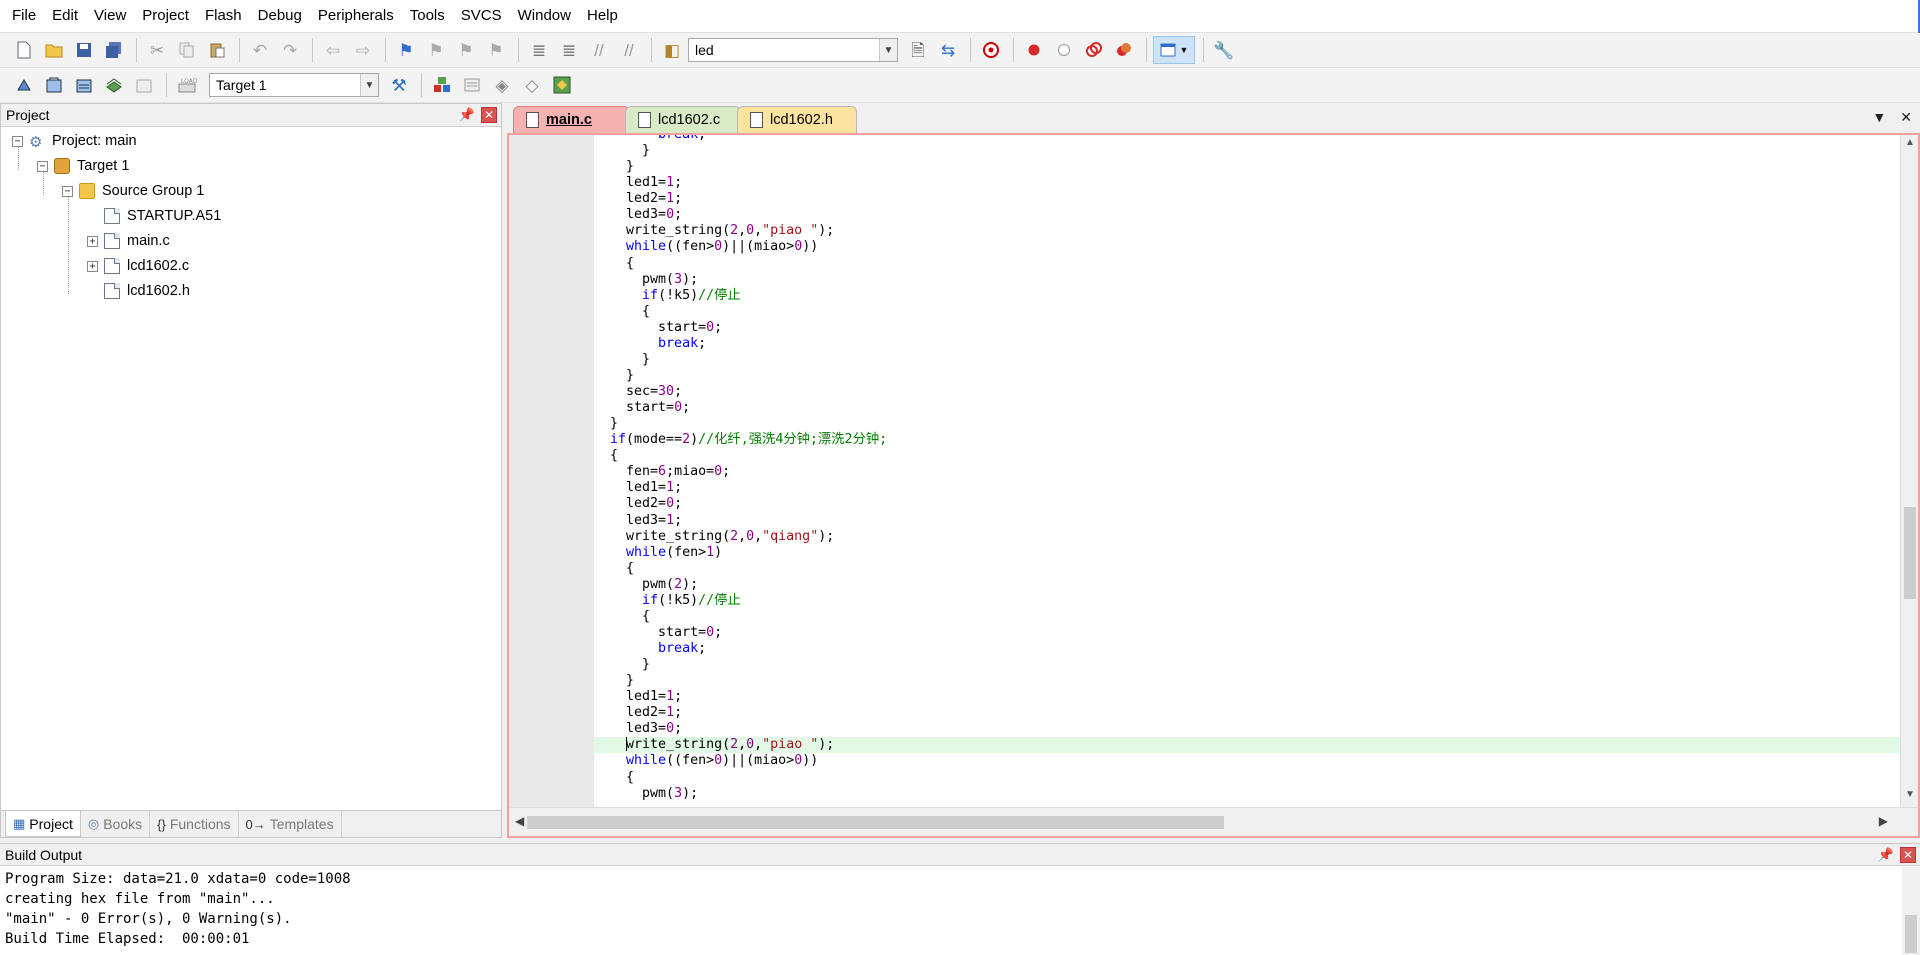 The height and width of the screenshot is (955, 1920). Describe the element at coordinates (571, 119) in the screenshot. I see `tab-main-c: main.c` at that location.